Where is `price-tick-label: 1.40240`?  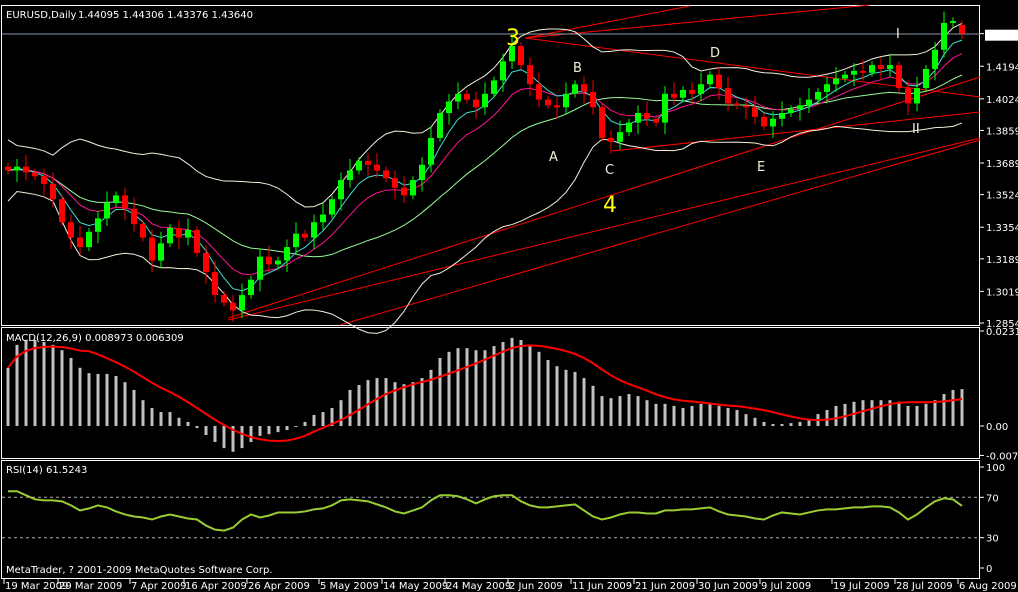 price-tick-label: 1.40240 is located at coordinates (1002, 100).